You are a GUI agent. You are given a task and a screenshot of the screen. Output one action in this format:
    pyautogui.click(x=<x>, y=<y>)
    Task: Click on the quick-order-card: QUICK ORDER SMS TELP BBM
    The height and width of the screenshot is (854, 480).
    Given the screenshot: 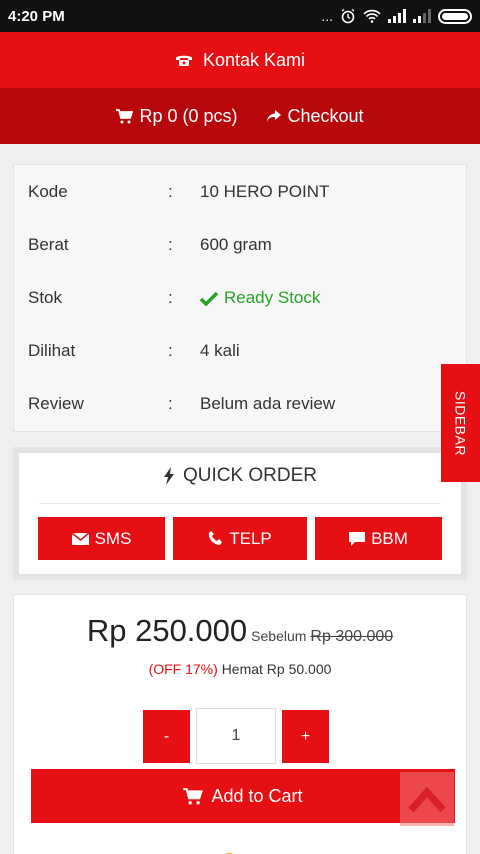 What is the action you would take?
    pyautogui.click(x=240, y=513)
    